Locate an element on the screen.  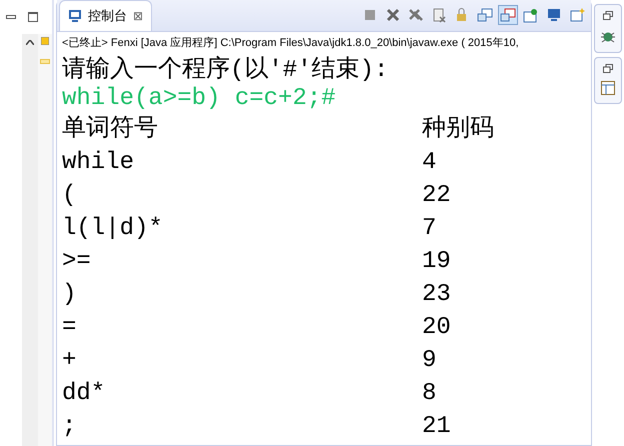
console-line: 请输入一个程序(以'#'结束): is located at coordinates (226, 71).